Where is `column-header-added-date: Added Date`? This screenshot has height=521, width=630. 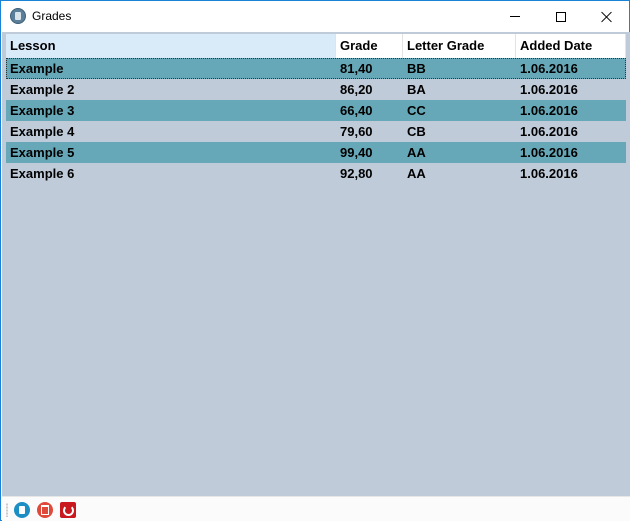 column-header-added-date: Added Date is located at coordinates (571, 46).